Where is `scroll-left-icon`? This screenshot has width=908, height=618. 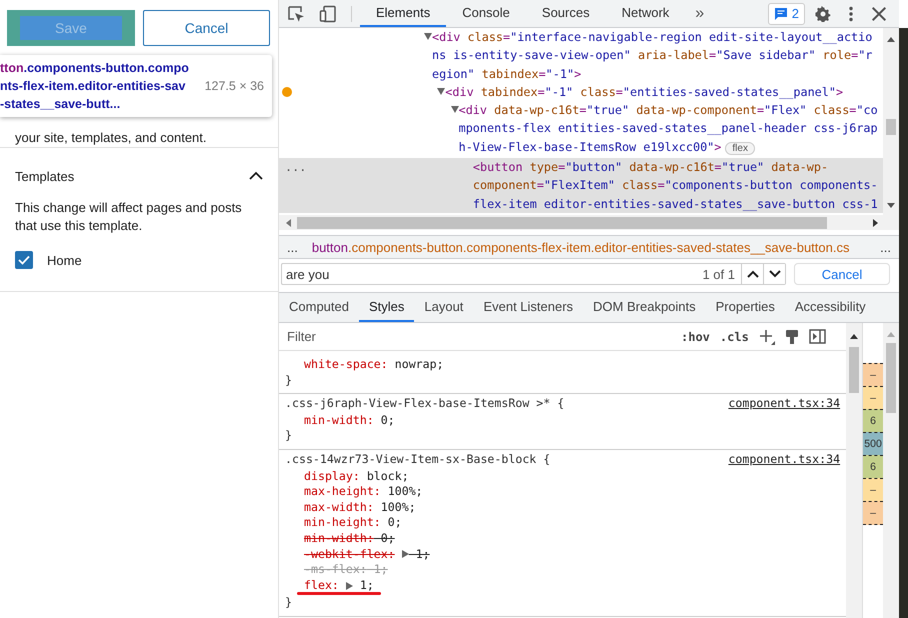 scroll-left-icon is located at coordinates (288, 222).